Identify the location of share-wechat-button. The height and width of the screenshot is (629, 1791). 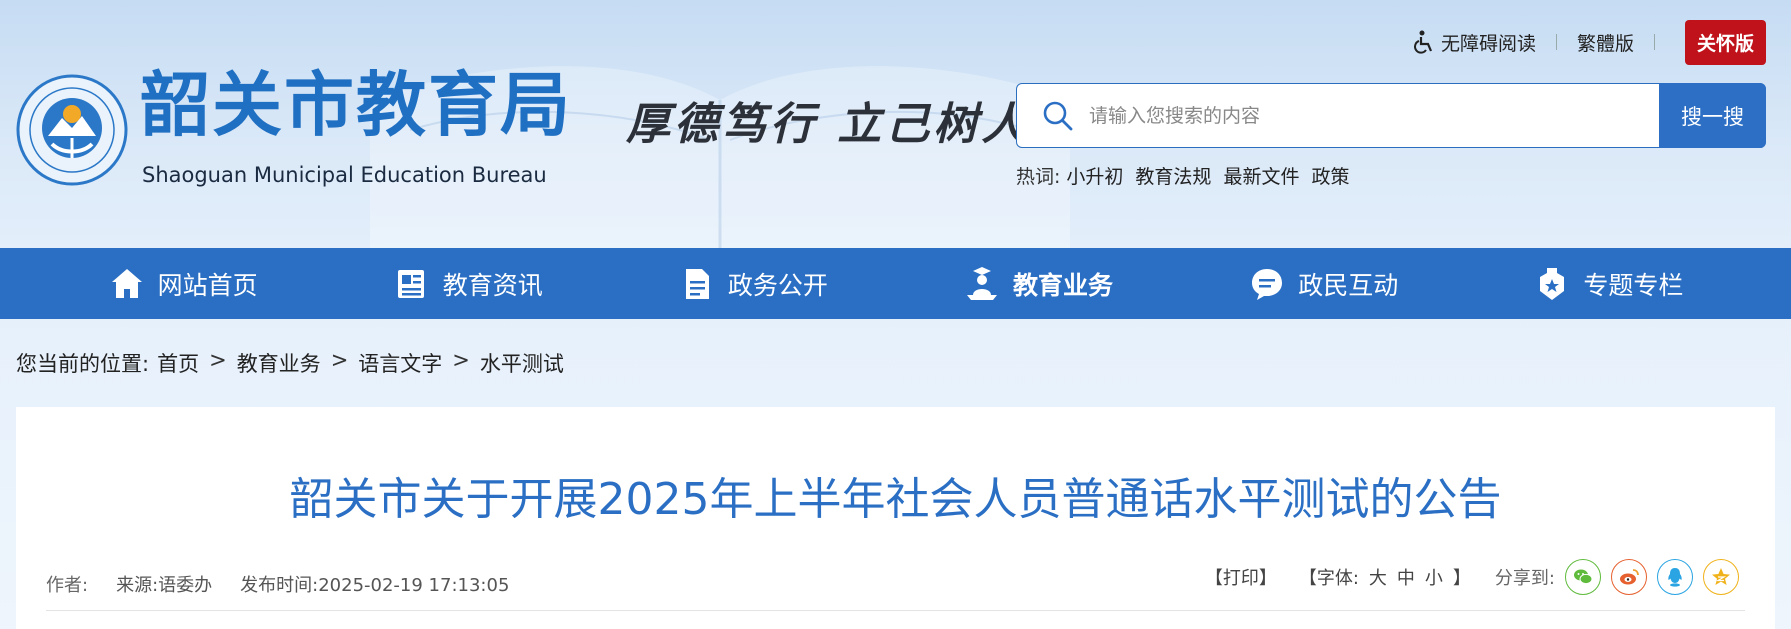
(1583, 577).